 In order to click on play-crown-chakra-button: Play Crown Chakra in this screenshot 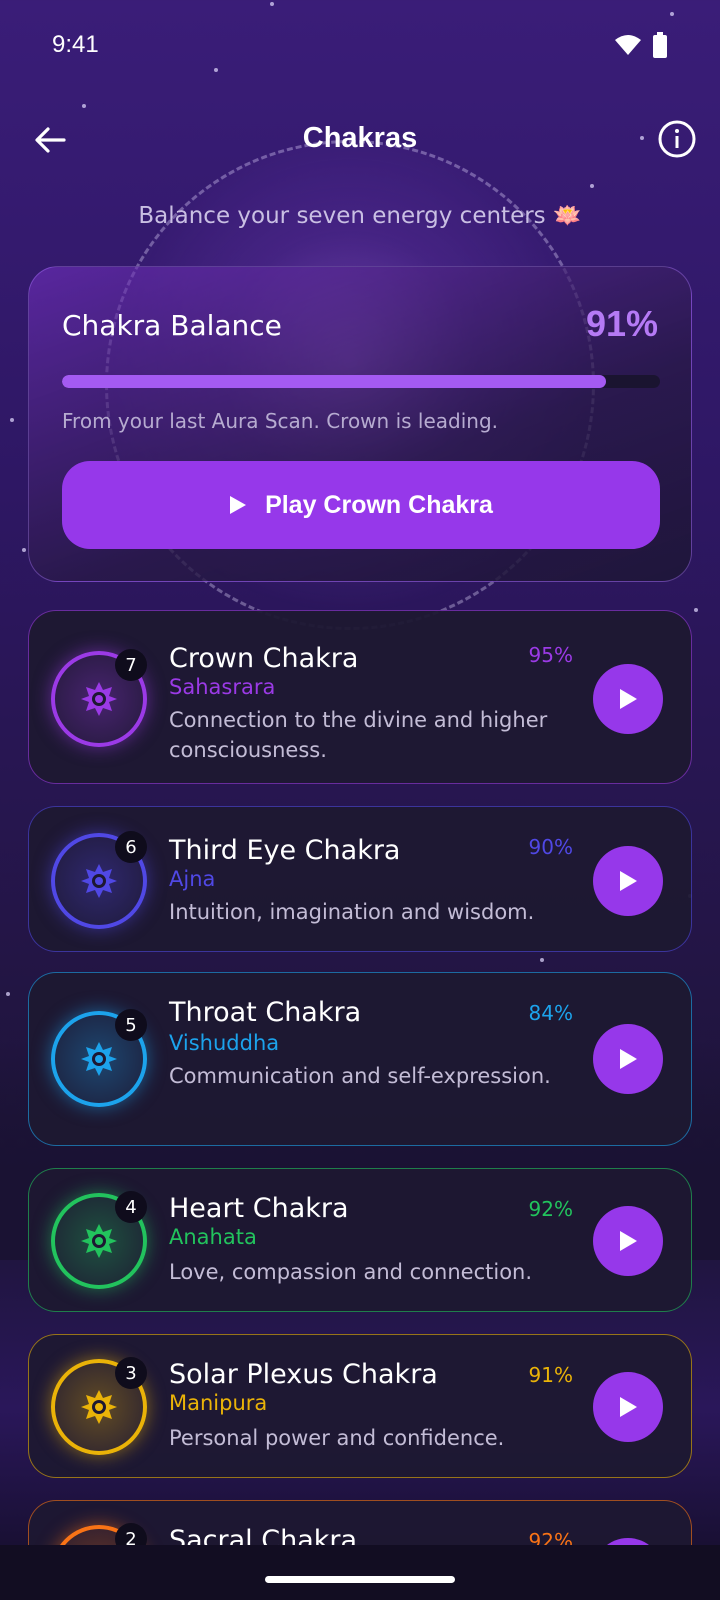, I will do `click(361, 505)`.